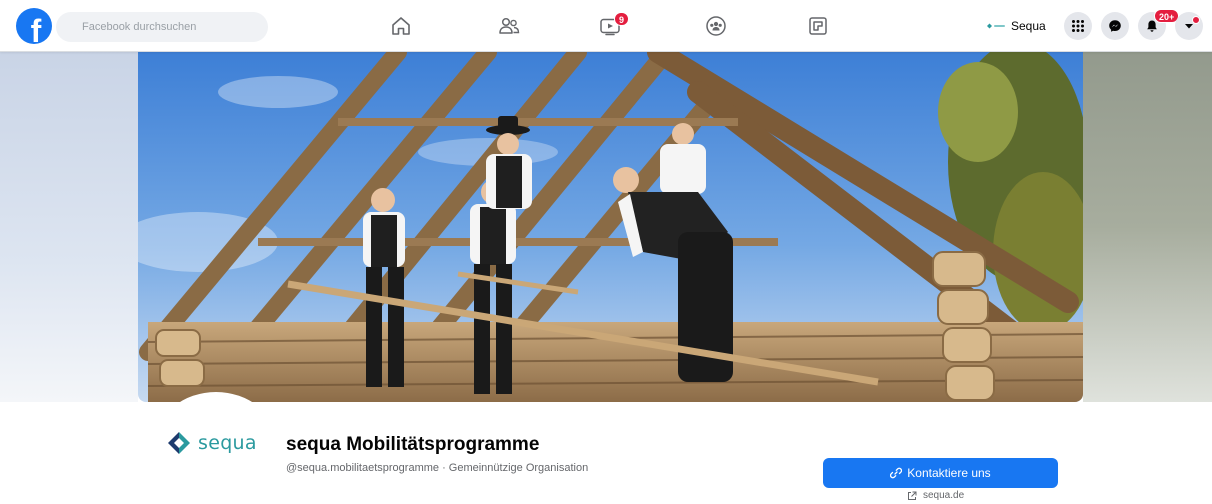 The width and height of the screenshot is (1212, 504). I want to click on facebook-logo: f, so click(34, 26).